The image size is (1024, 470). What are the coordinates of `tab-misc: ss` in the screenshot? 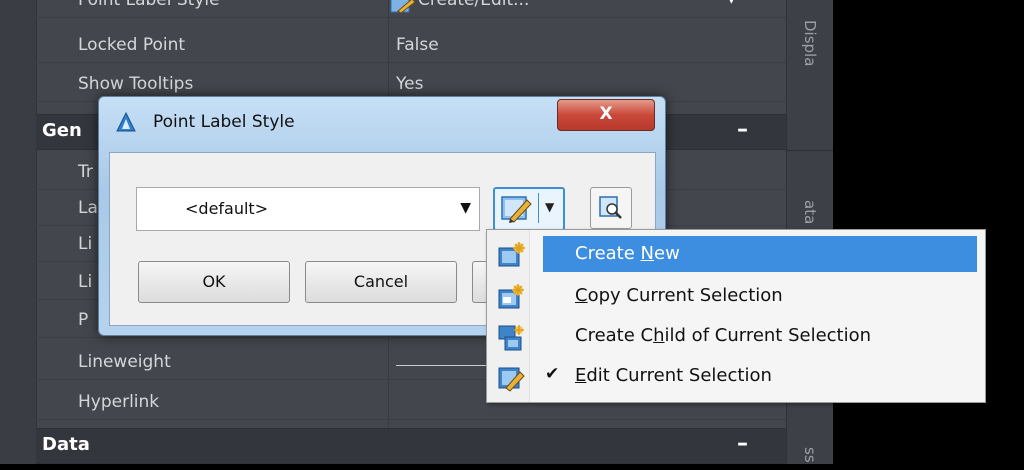 It's located at (810, 455).